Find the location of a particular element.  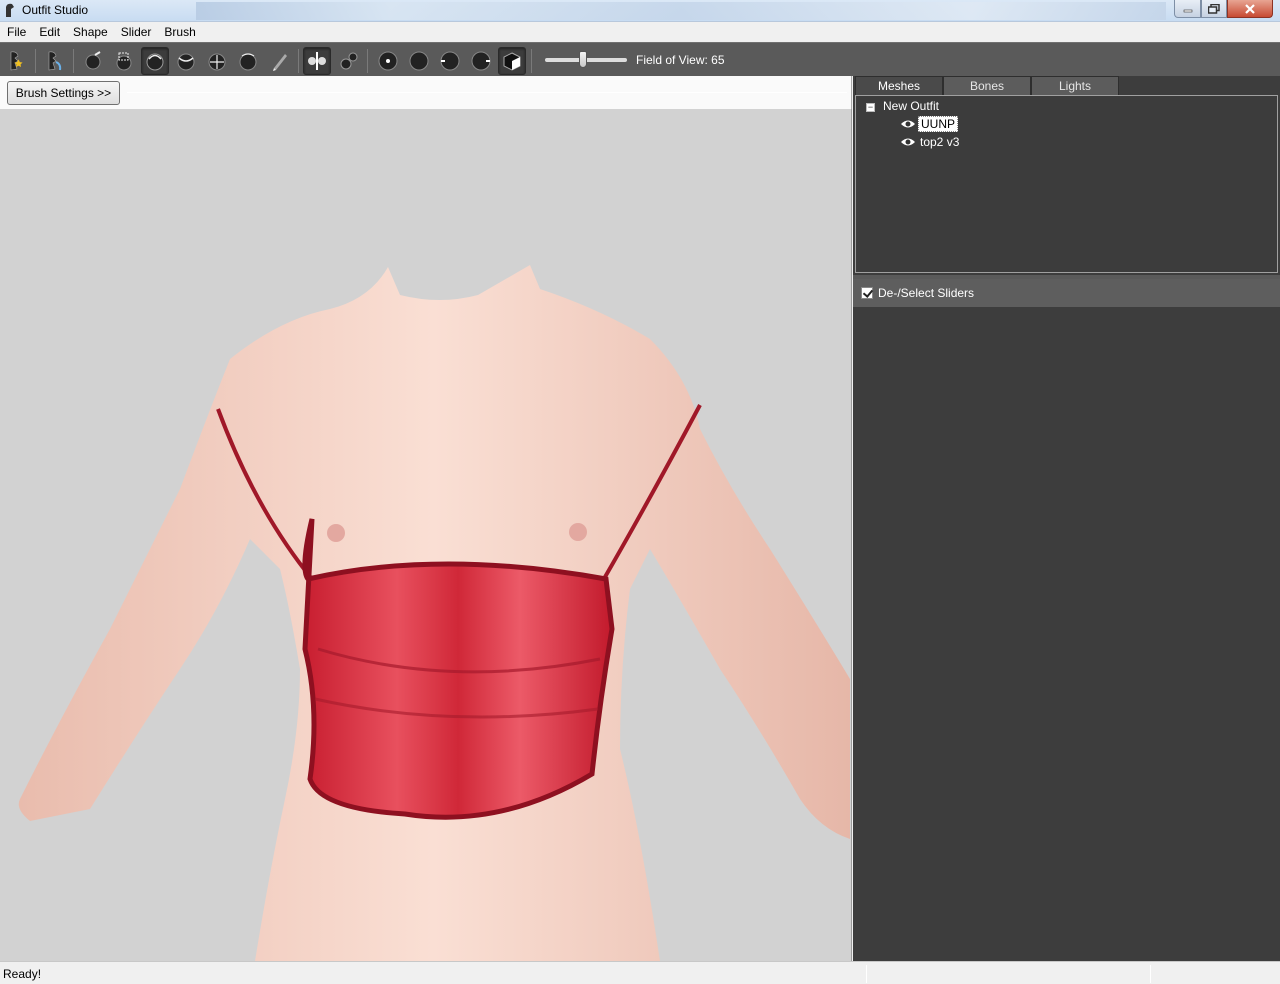

transform-brush-icon is located at coordinates (55, 61).